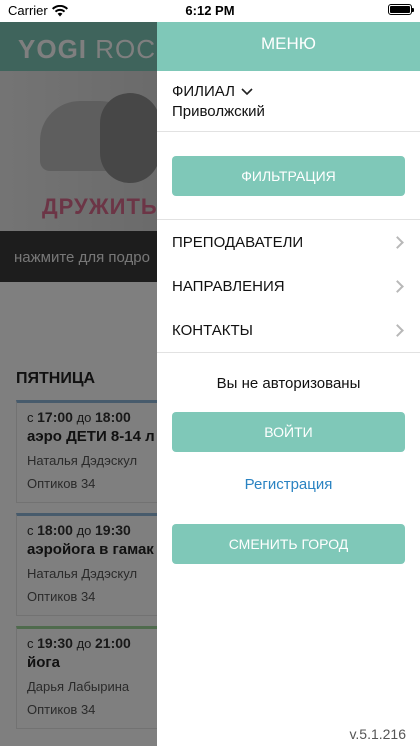 Image resolution: width=420 pixels, height=746 pixels. What do you see at coordinates (247, 91) in the screenshot?
I see `chevron-down-icon` at bounding box center [247, 91].